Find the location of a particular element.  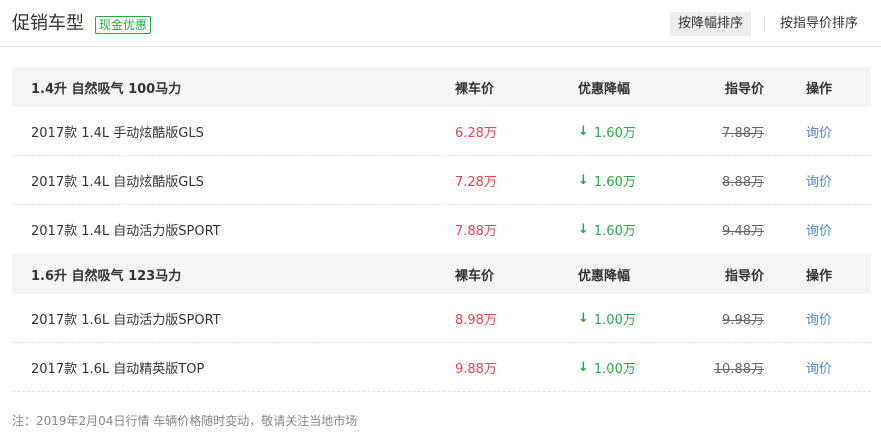

group-title: 1.6升 自然吸气 123马力 is located at coordinates (106, 276).